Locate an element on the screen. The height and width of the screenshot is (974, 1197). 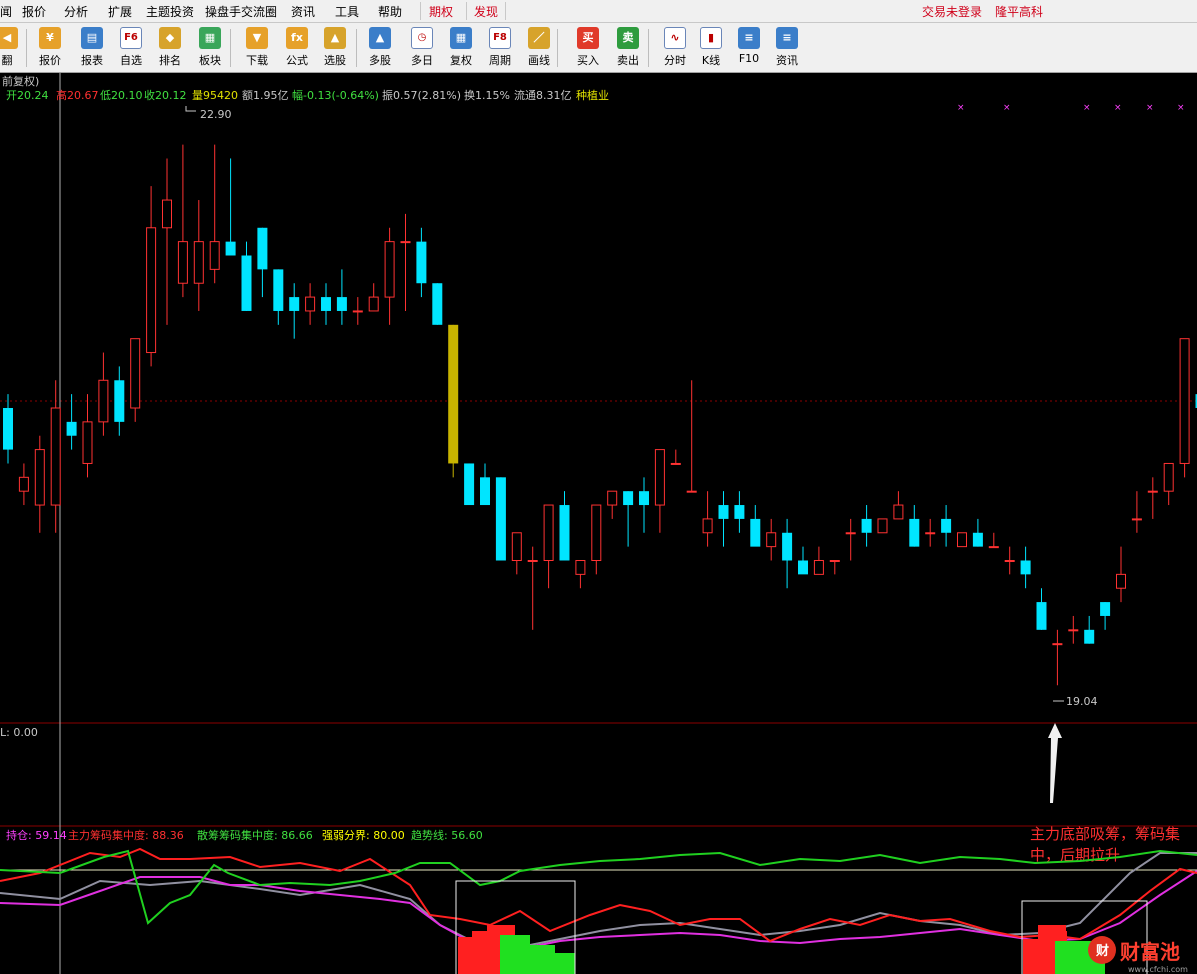
toolbar-label: 公式 is located at coordinates (297, 60).